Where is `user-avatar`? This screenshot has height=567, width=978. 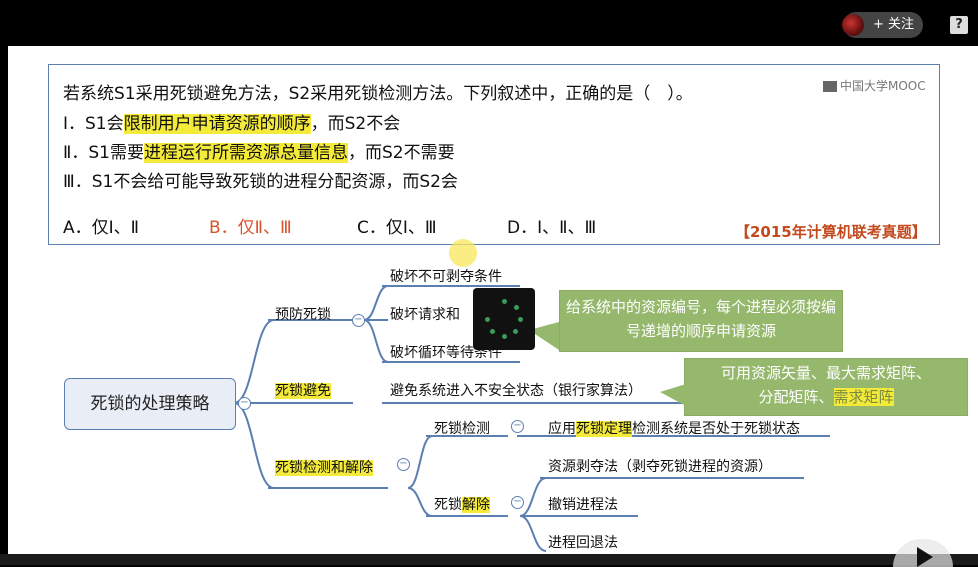
user-avatar is located at coordinates (853, 25).